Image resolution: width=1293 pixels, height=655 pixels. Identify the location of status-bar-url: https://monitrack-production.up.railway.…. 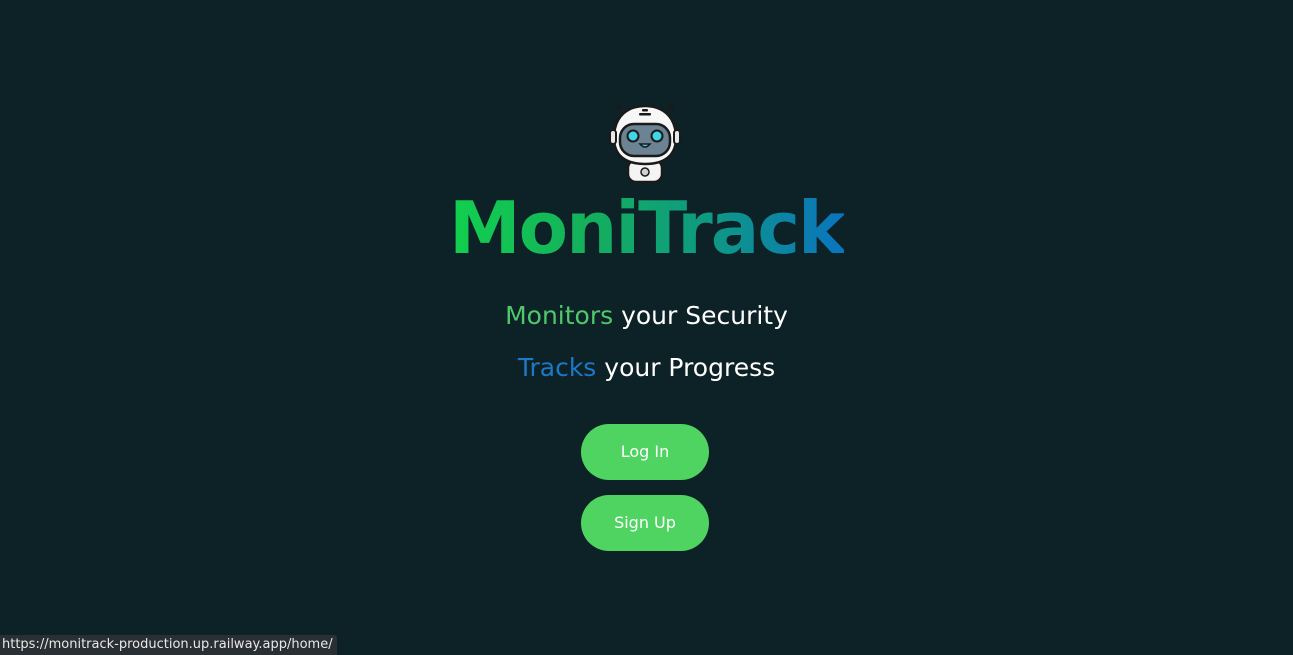
(168, 645).